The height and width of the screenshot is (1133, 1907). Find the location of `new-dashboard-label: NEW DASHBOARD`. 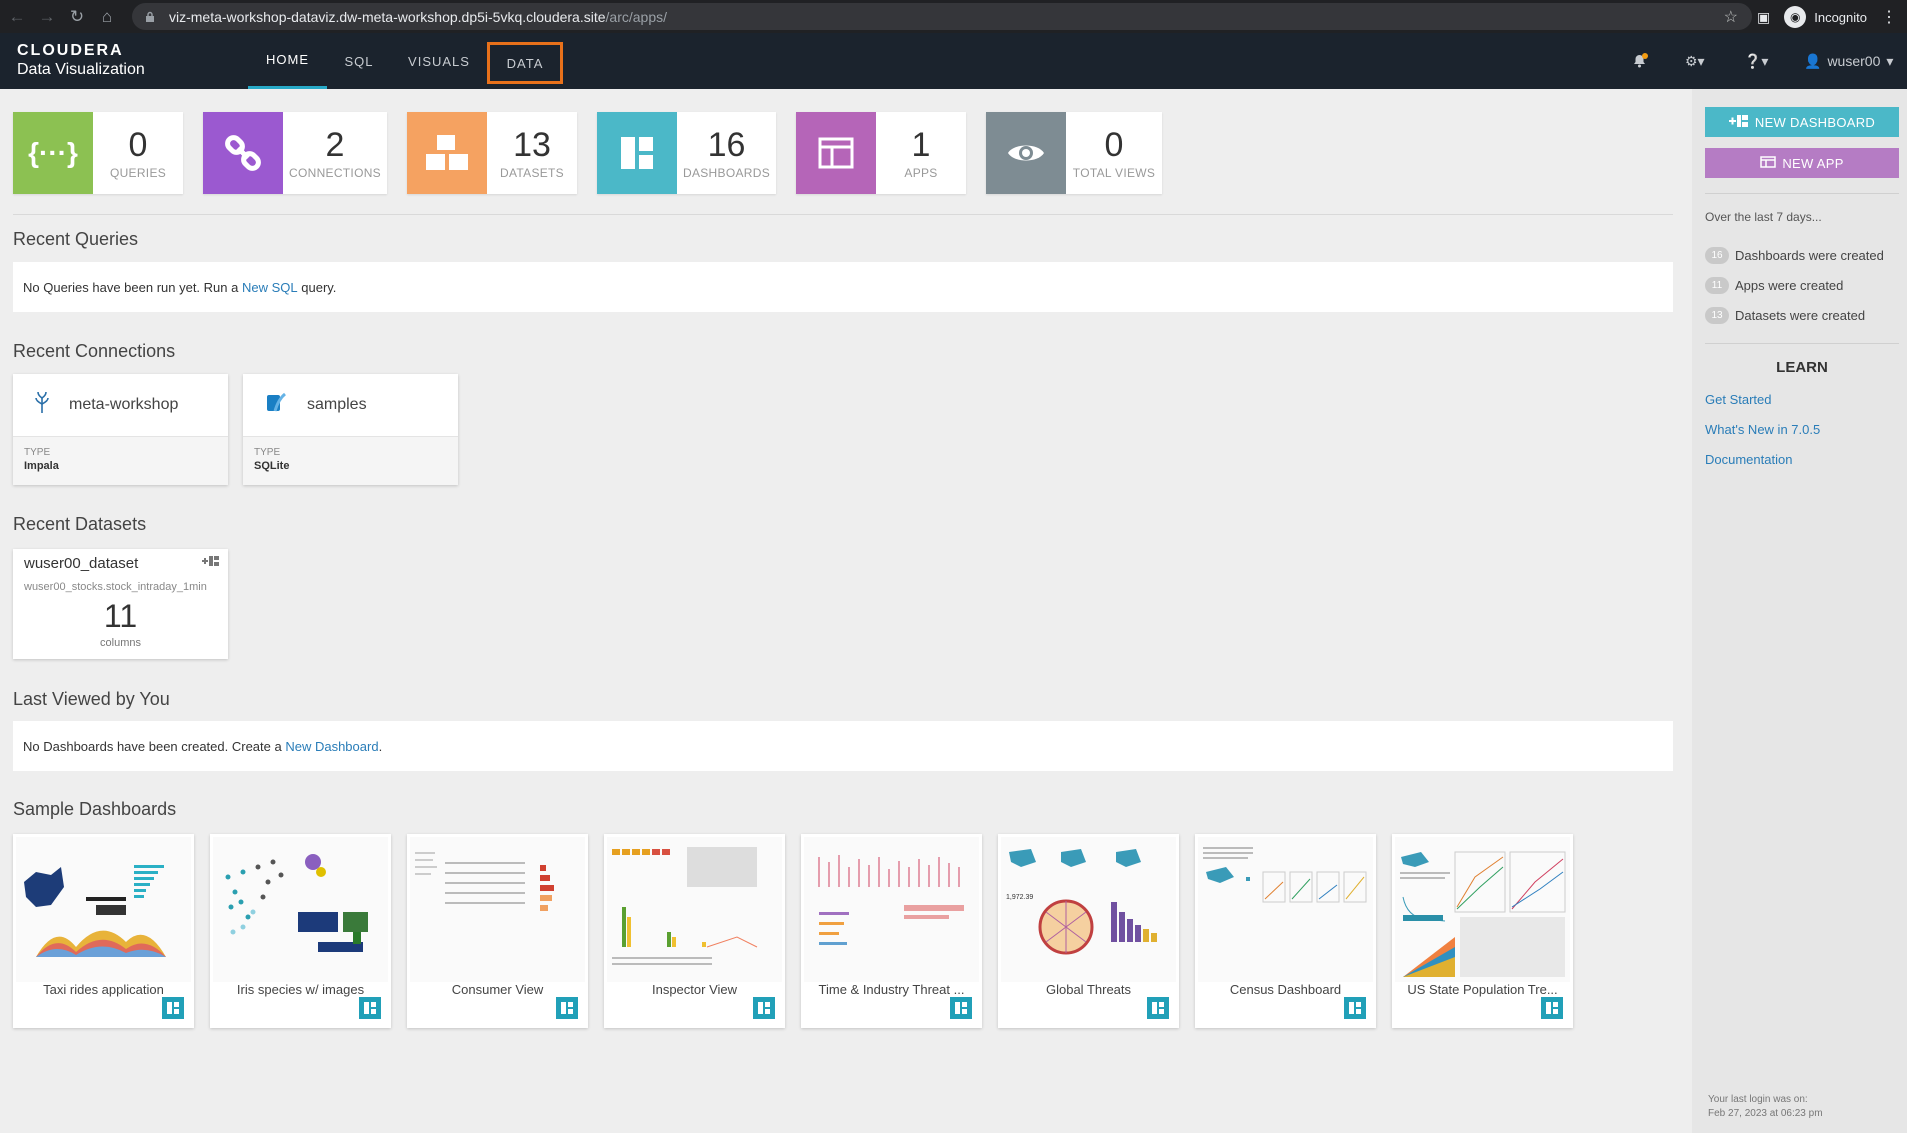

new-dashboard-label: NEW DASHBOARD is located at coordinates (1815, 122).